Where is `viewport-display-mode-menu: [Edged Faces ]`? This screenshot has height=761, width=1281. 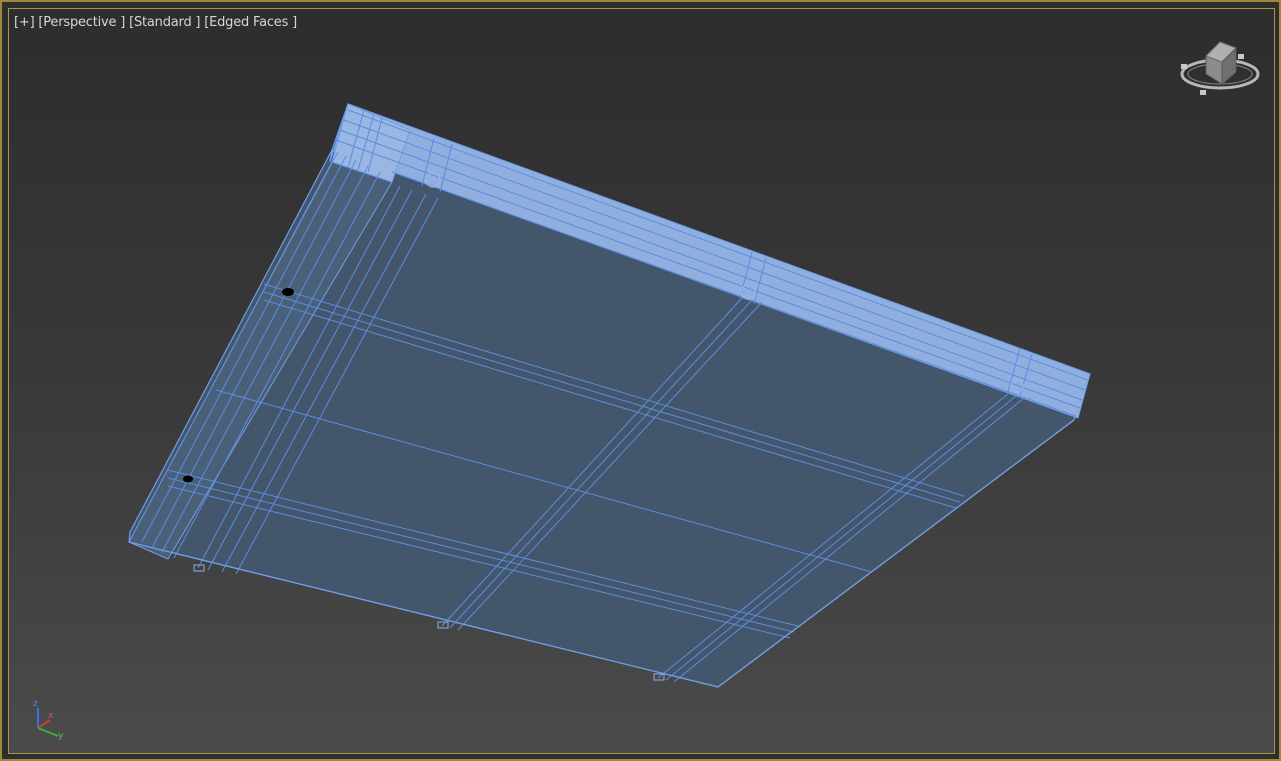
viewport-display-mode-menu: [Edged Faces ] is located at coordinates (250, 22).